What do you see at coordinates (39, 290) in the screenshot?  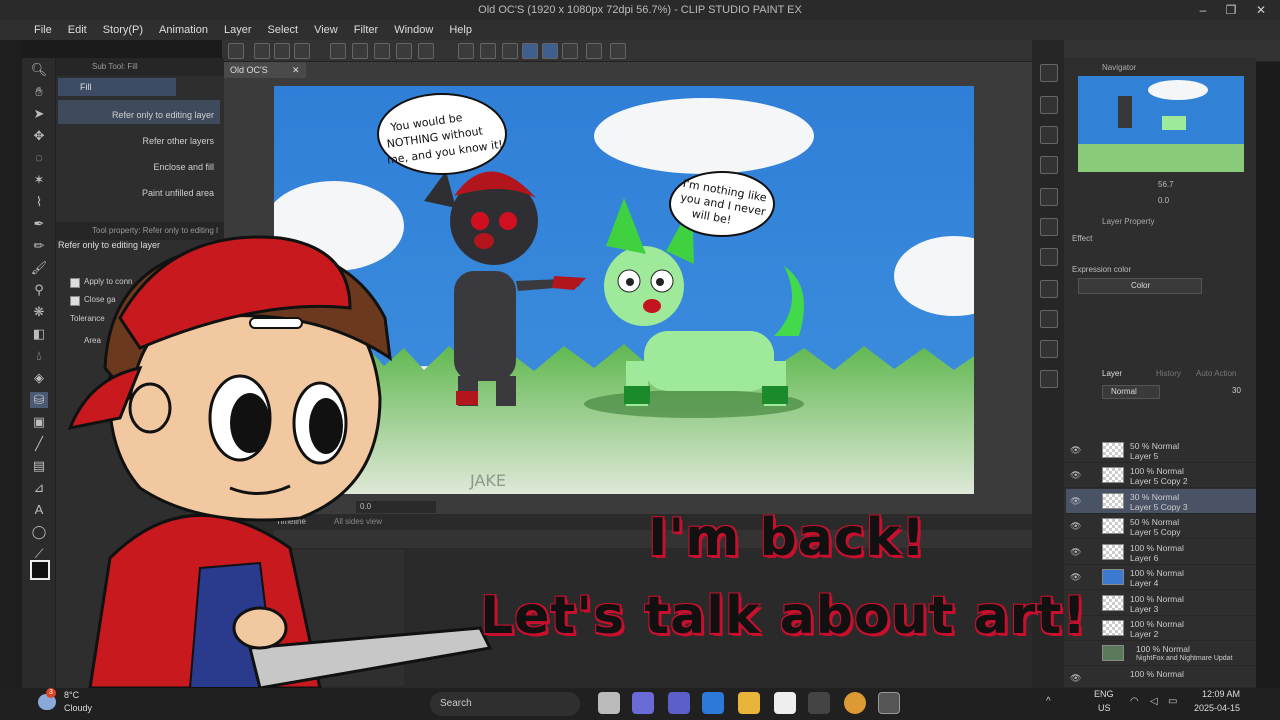 I see `airbrush-icon: ⚲` at bounding box center [39, 290].